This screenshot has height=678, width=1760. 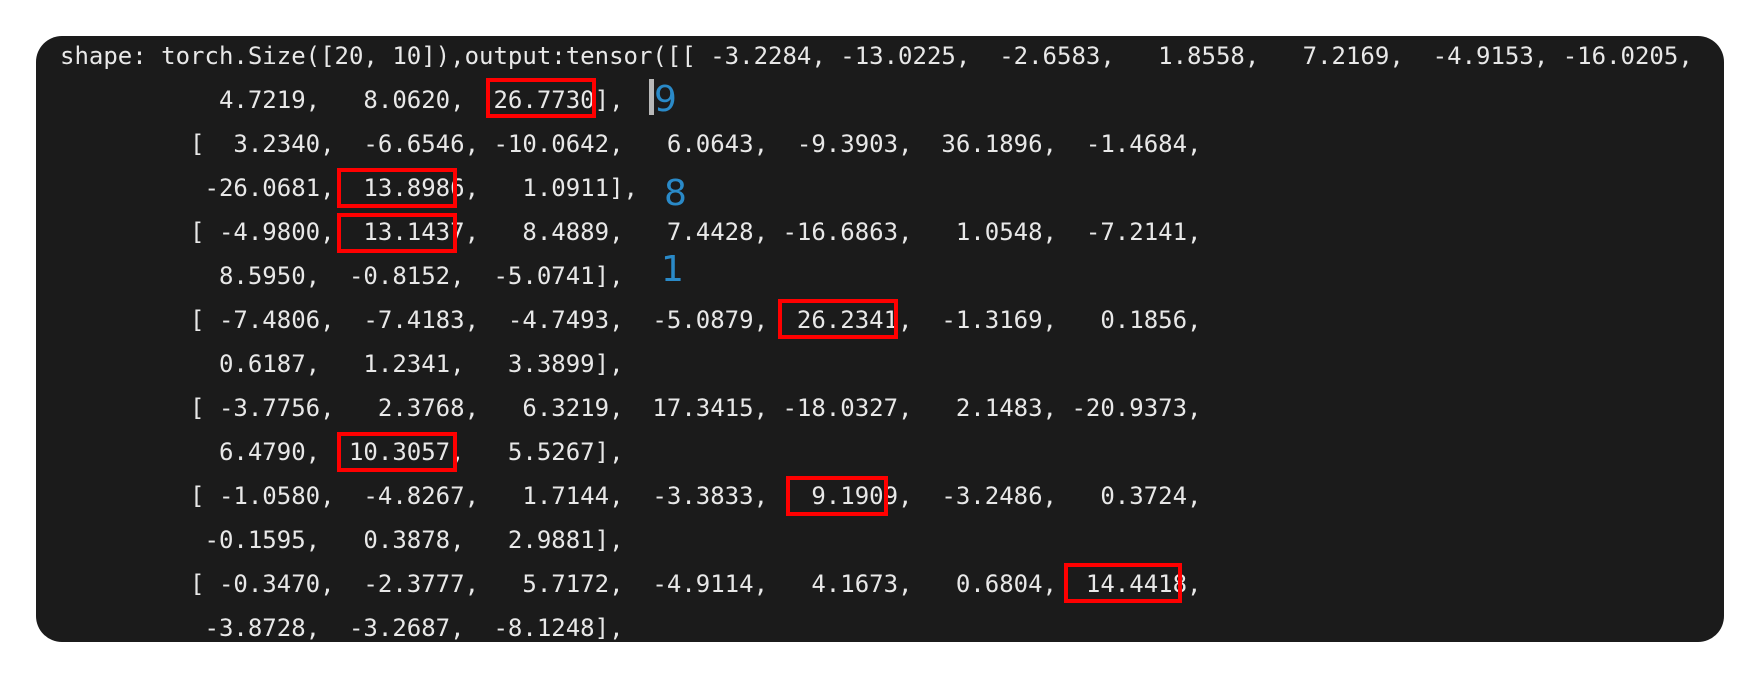 What do you see at coordinates (342, 364) in the screenshot?
I see `output-line: 0.6187, 1.2341, 3.3899],` at bounding box center [342, 364].